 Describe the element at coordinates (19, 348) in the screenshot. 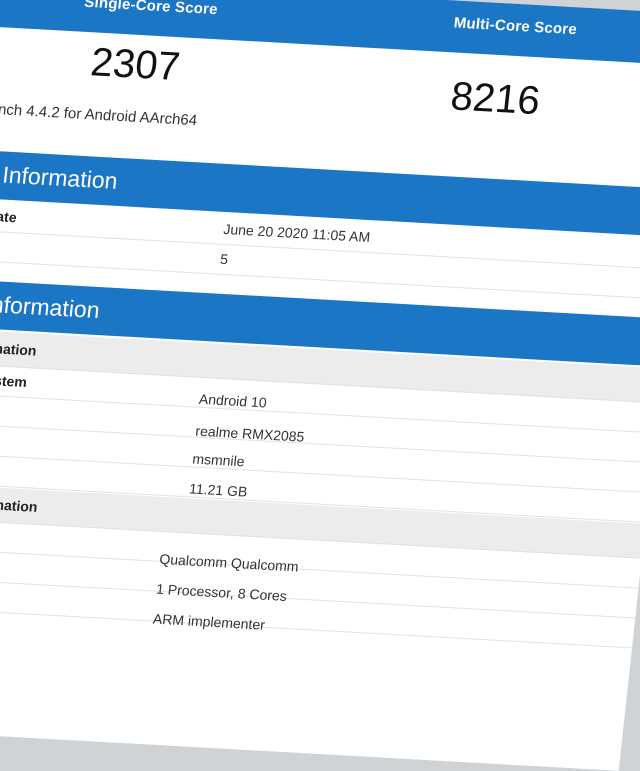

I see `subheader-label: Information` at that location.